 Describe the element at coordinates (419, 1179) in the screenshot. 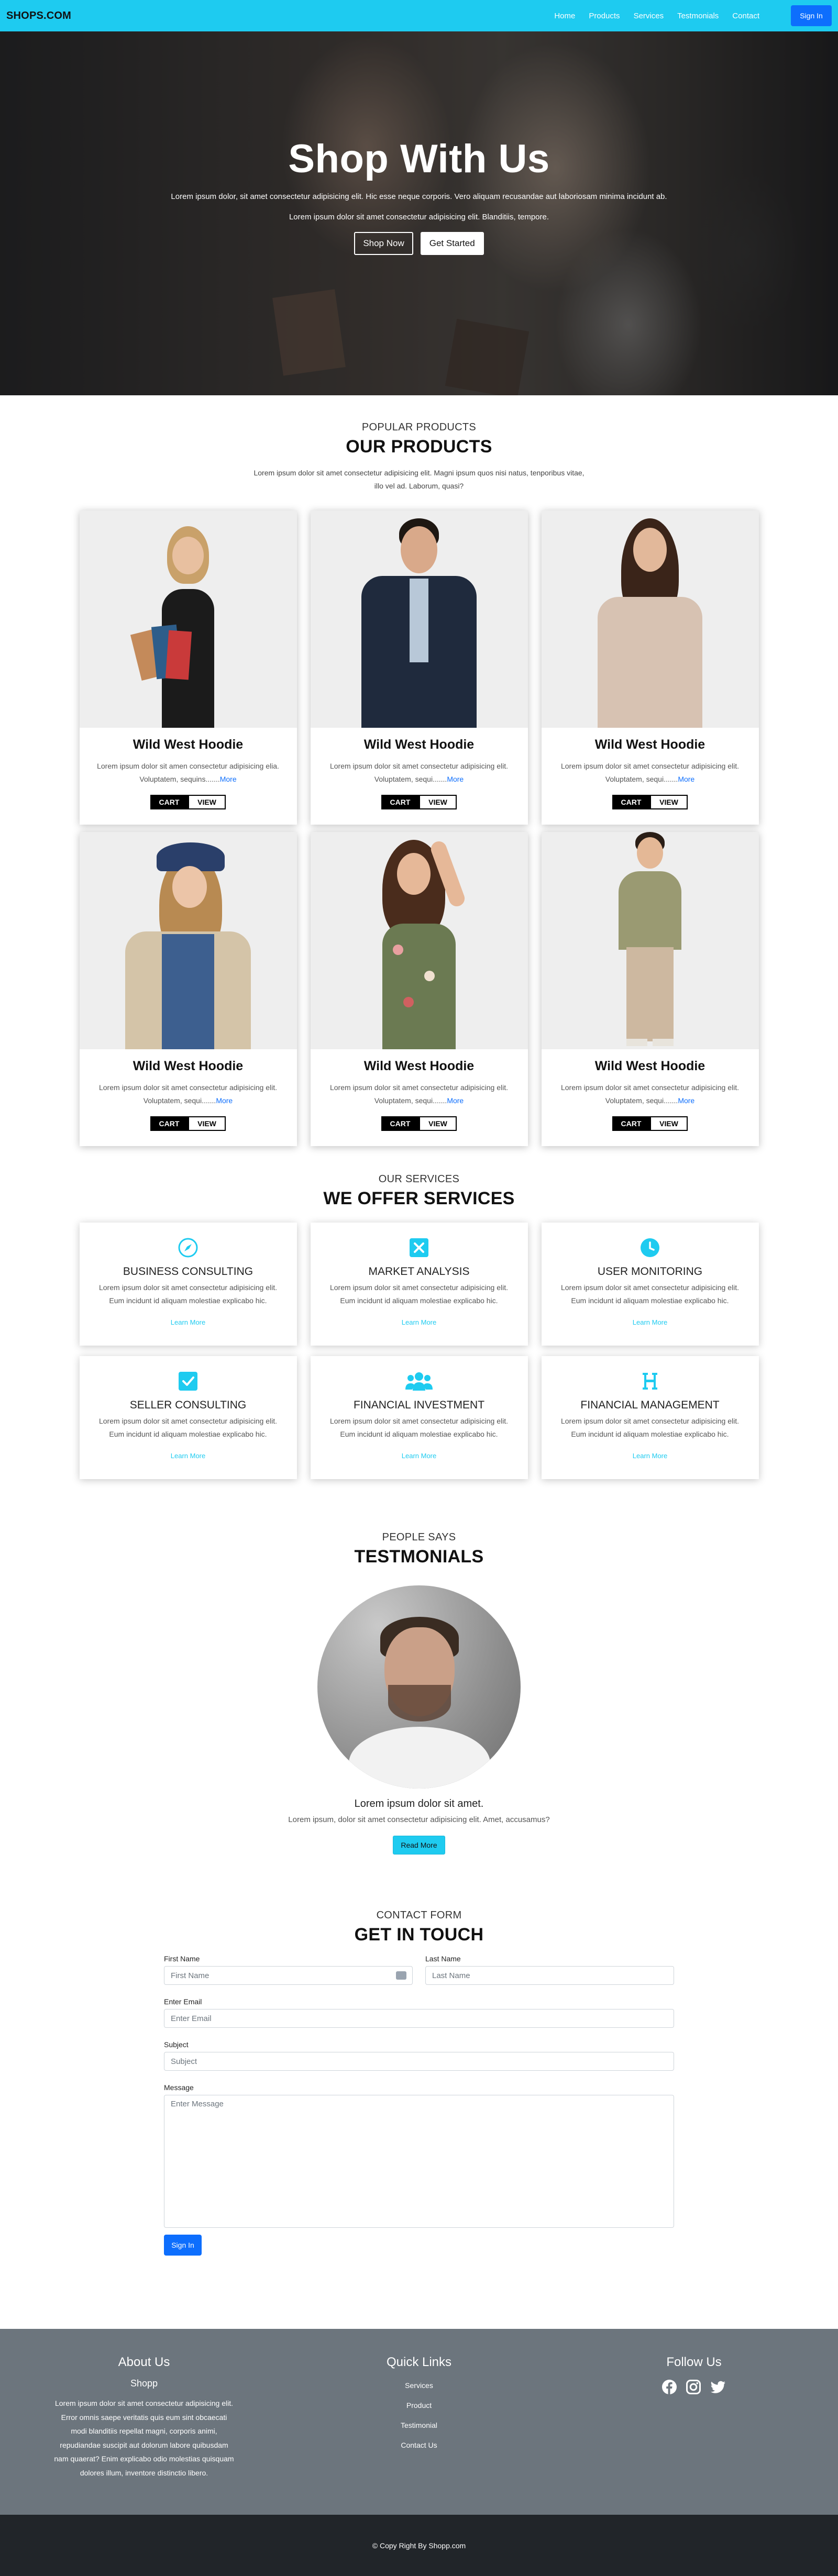

I see `services-kicker: OUR SERVICES` at that location.